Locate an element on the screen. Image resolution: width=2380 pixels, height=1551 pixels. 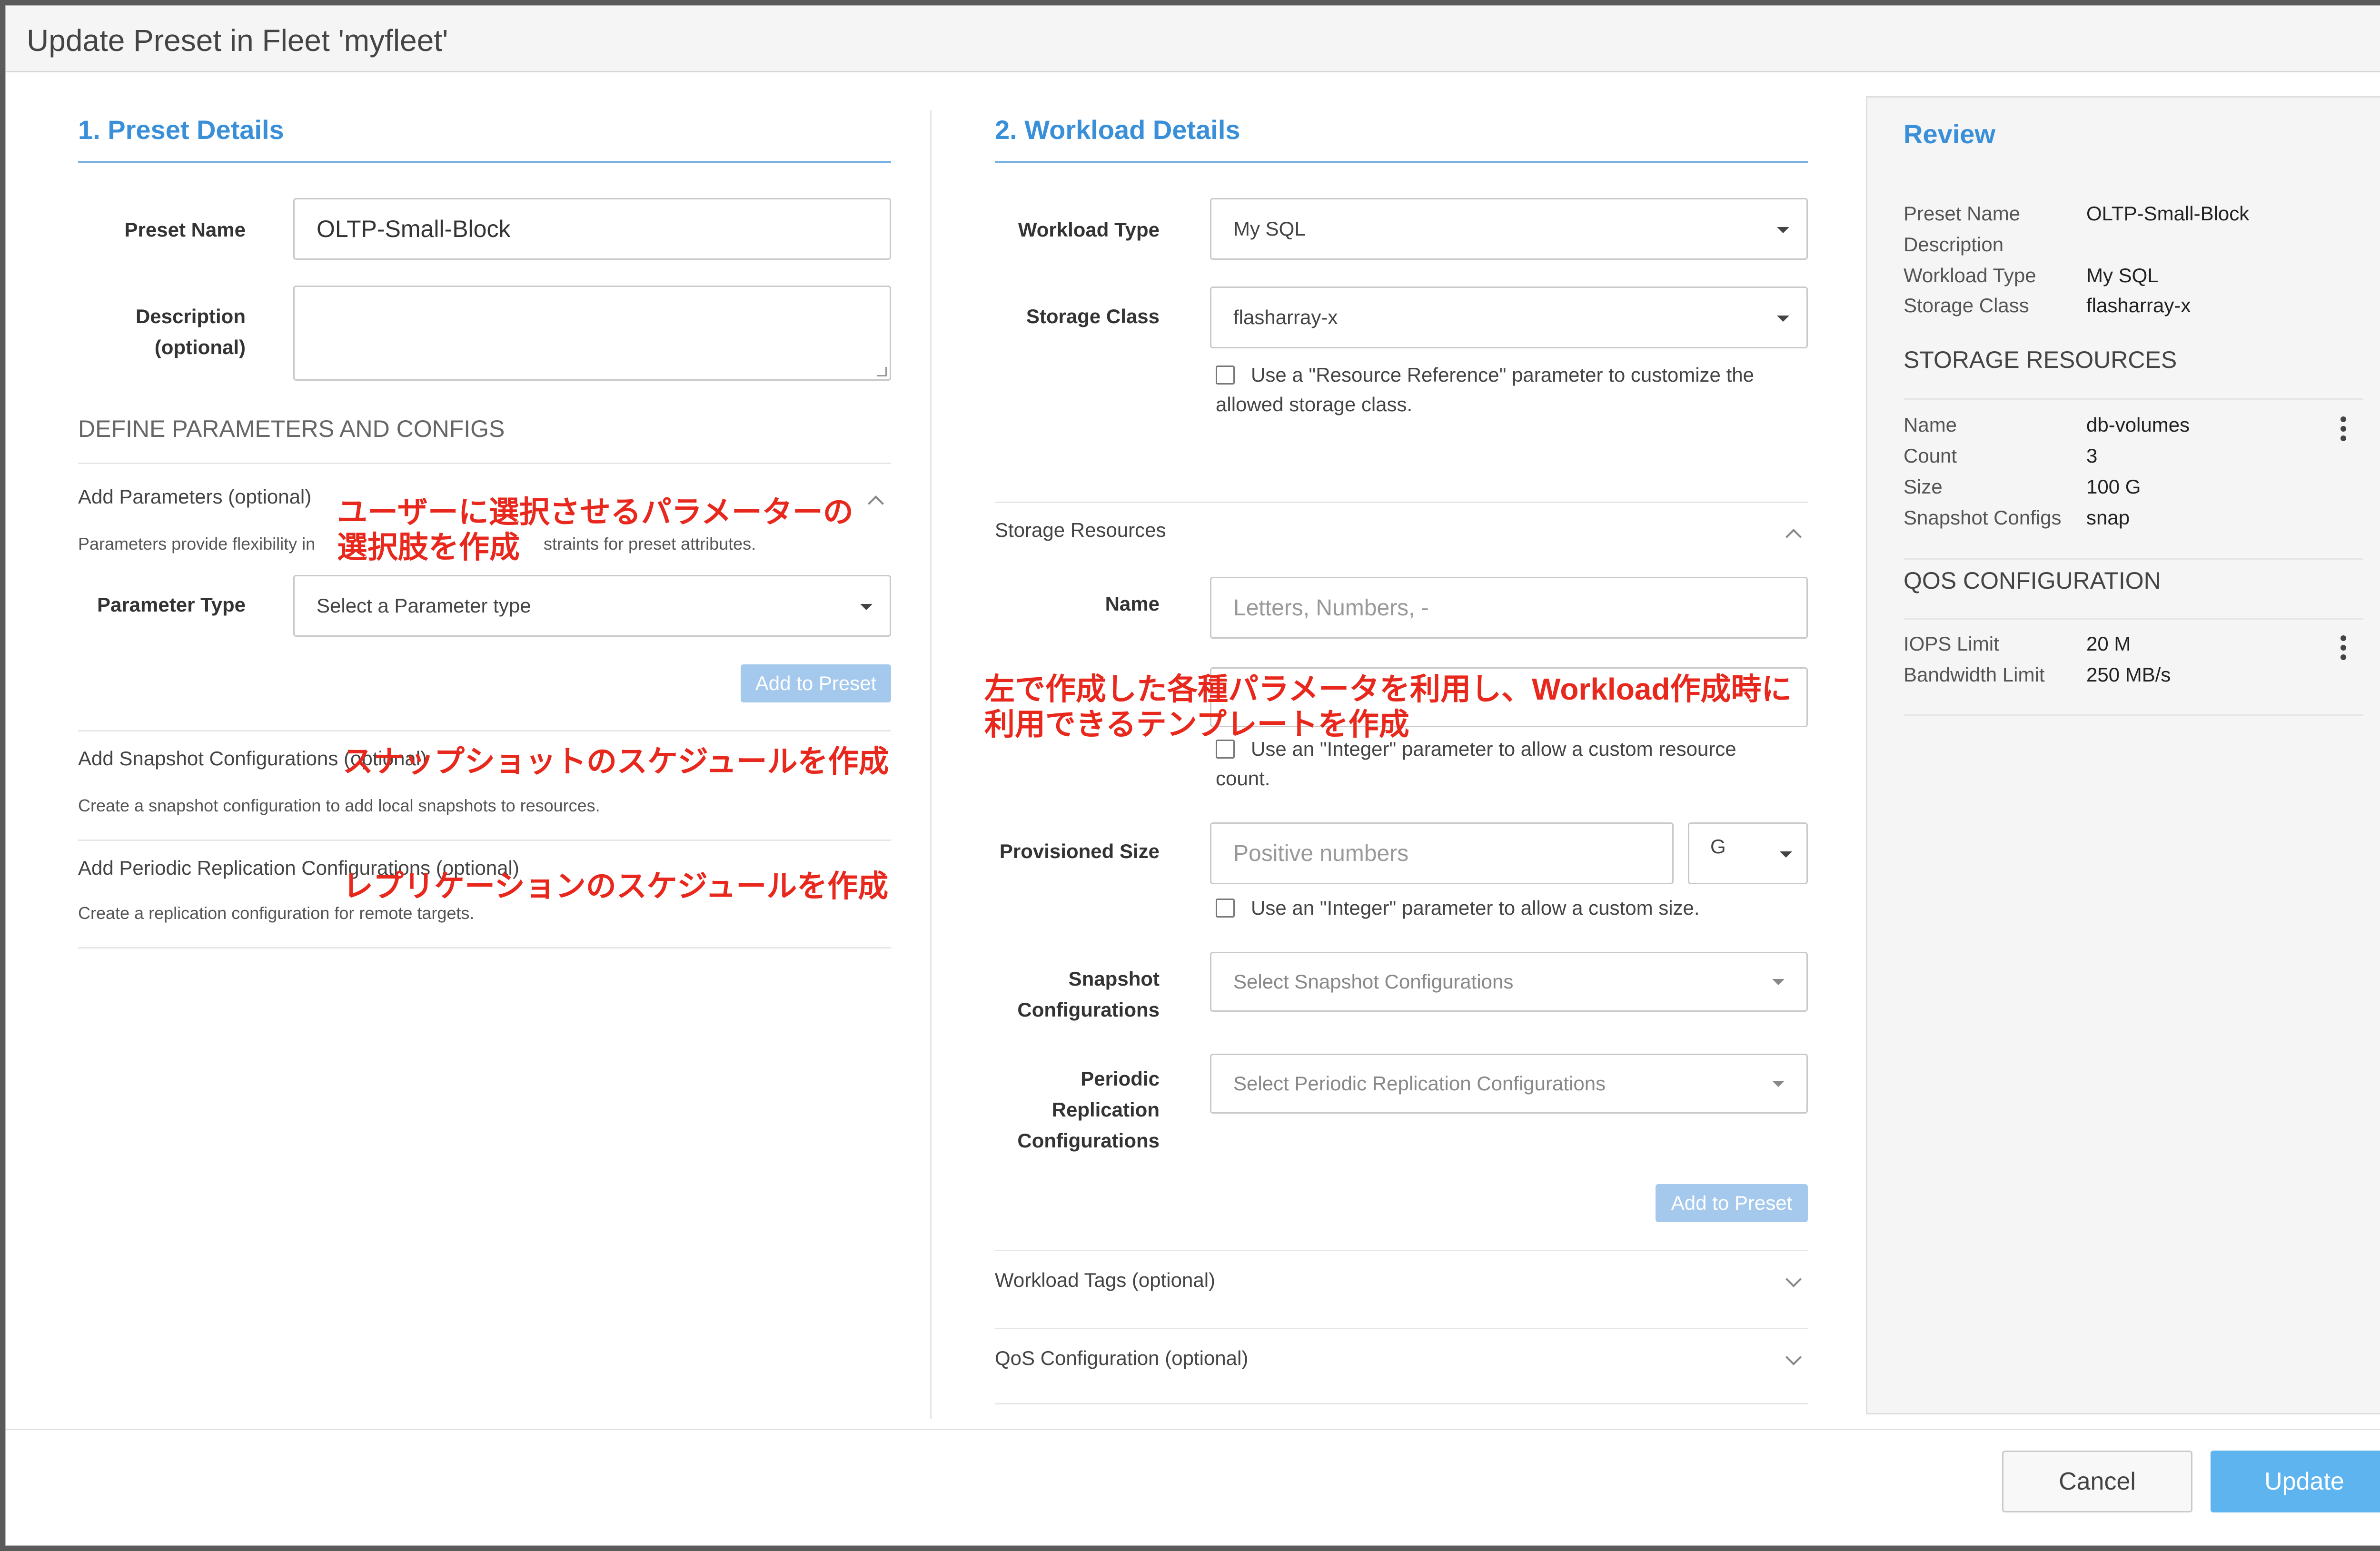
workload-type-label: Workload Type is located at coordinates (1089, 229).